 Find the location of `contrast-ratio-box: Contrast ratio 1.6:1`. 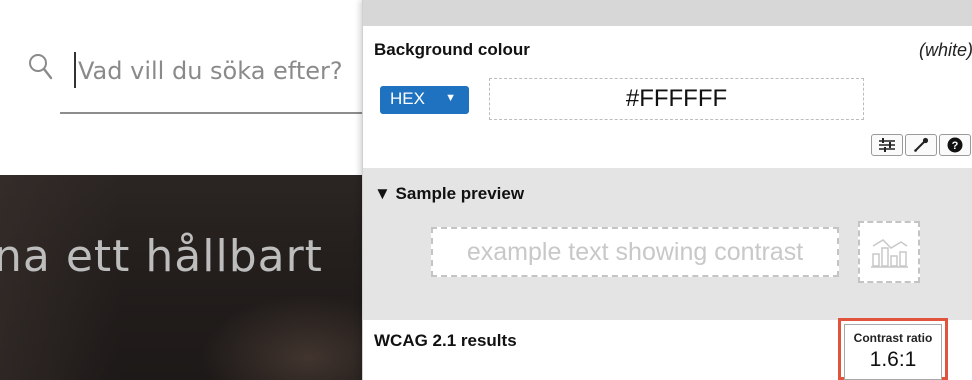

contrast-ratio-box: Contrast ratio 1.6:1 is located at coordinates (893, 352).